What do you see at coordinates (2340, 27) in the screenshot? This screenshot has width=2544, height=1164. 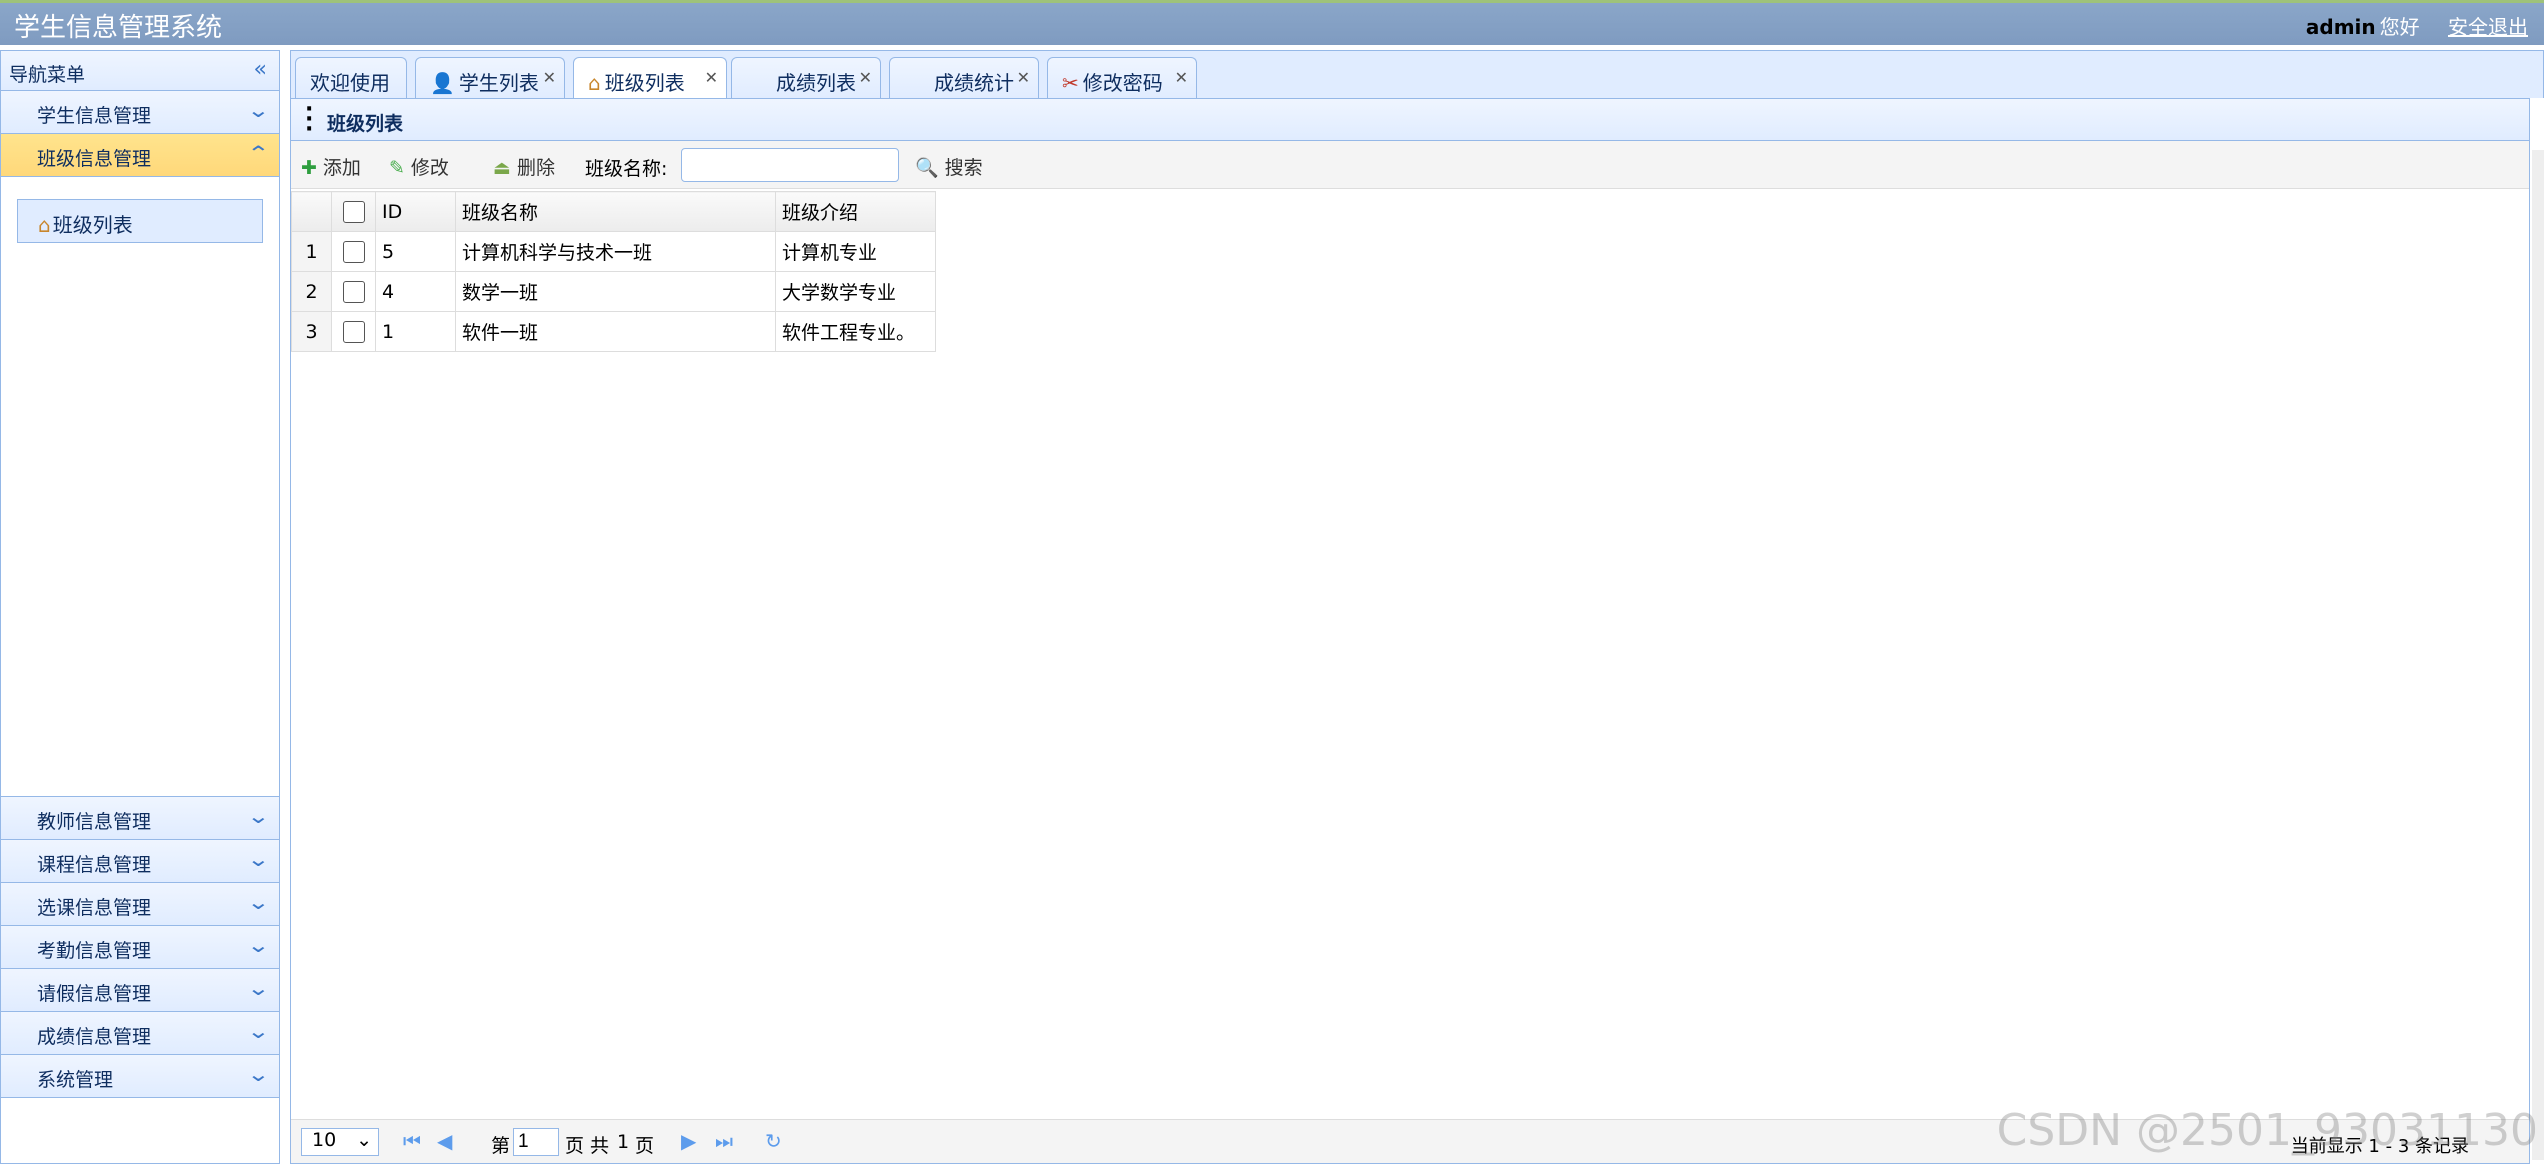 I see `username: admin` at bounding box center [2340, 27].